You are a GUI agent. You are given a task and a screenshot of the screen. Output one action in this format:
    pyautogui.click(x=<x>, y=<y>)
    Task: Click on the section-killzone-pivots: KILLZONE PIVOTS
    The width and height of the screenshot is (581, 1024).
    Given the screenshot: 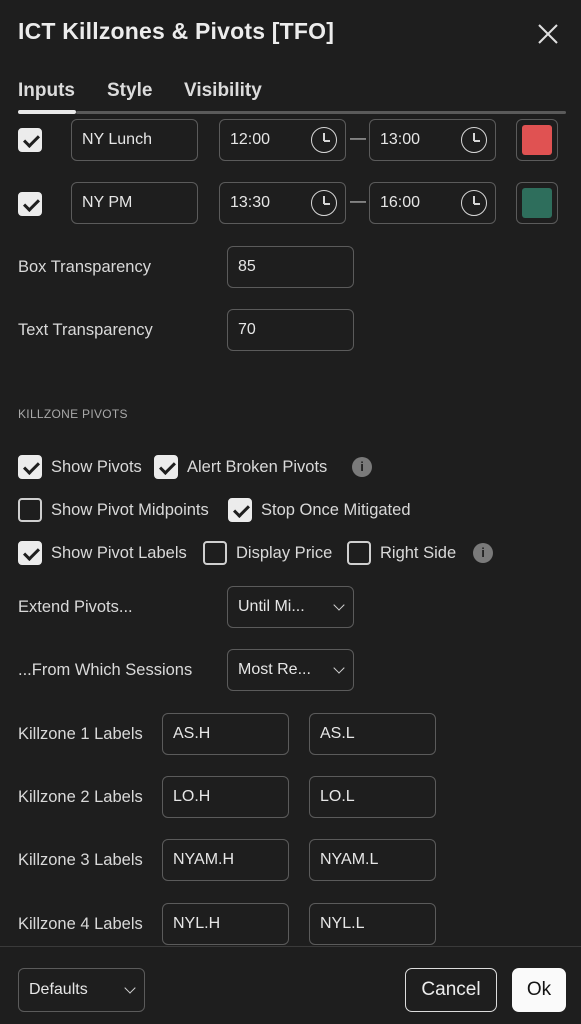 What is the action you would take?
    pyautogui.click(x=73, y=414)
    